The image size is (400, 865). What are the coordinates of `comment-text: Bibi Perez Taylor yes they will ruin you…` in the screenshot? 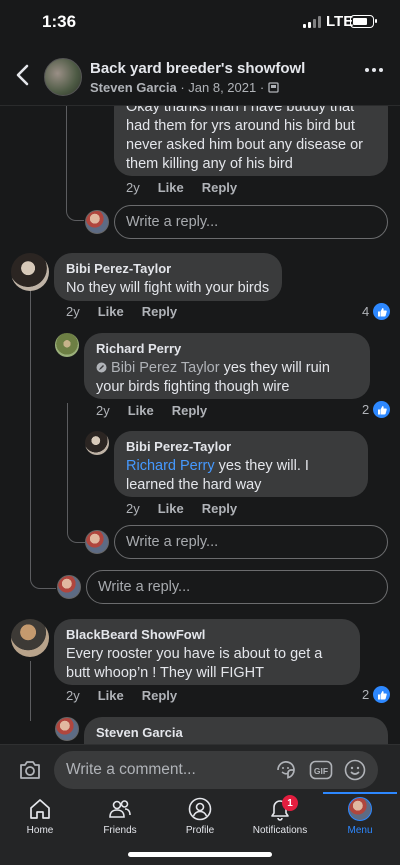 It's located at (227, 378).